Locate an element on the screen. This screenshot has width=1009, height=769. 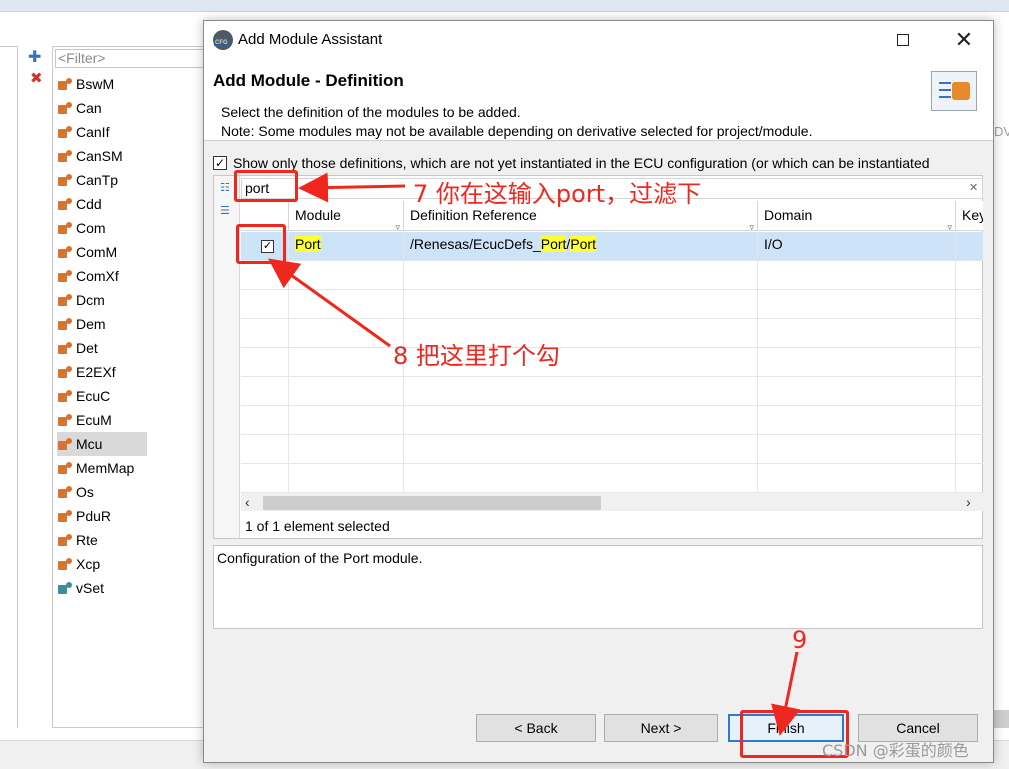
wizard-banner-icon is located at coordinates (954, 91).